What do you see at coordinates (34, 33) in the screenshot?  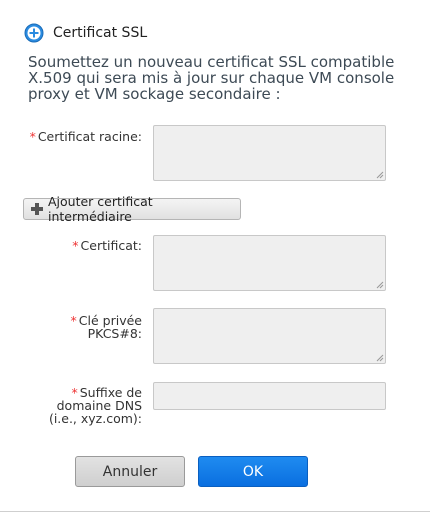 I see `add-circle-icon` at bounding box center [34, 33].